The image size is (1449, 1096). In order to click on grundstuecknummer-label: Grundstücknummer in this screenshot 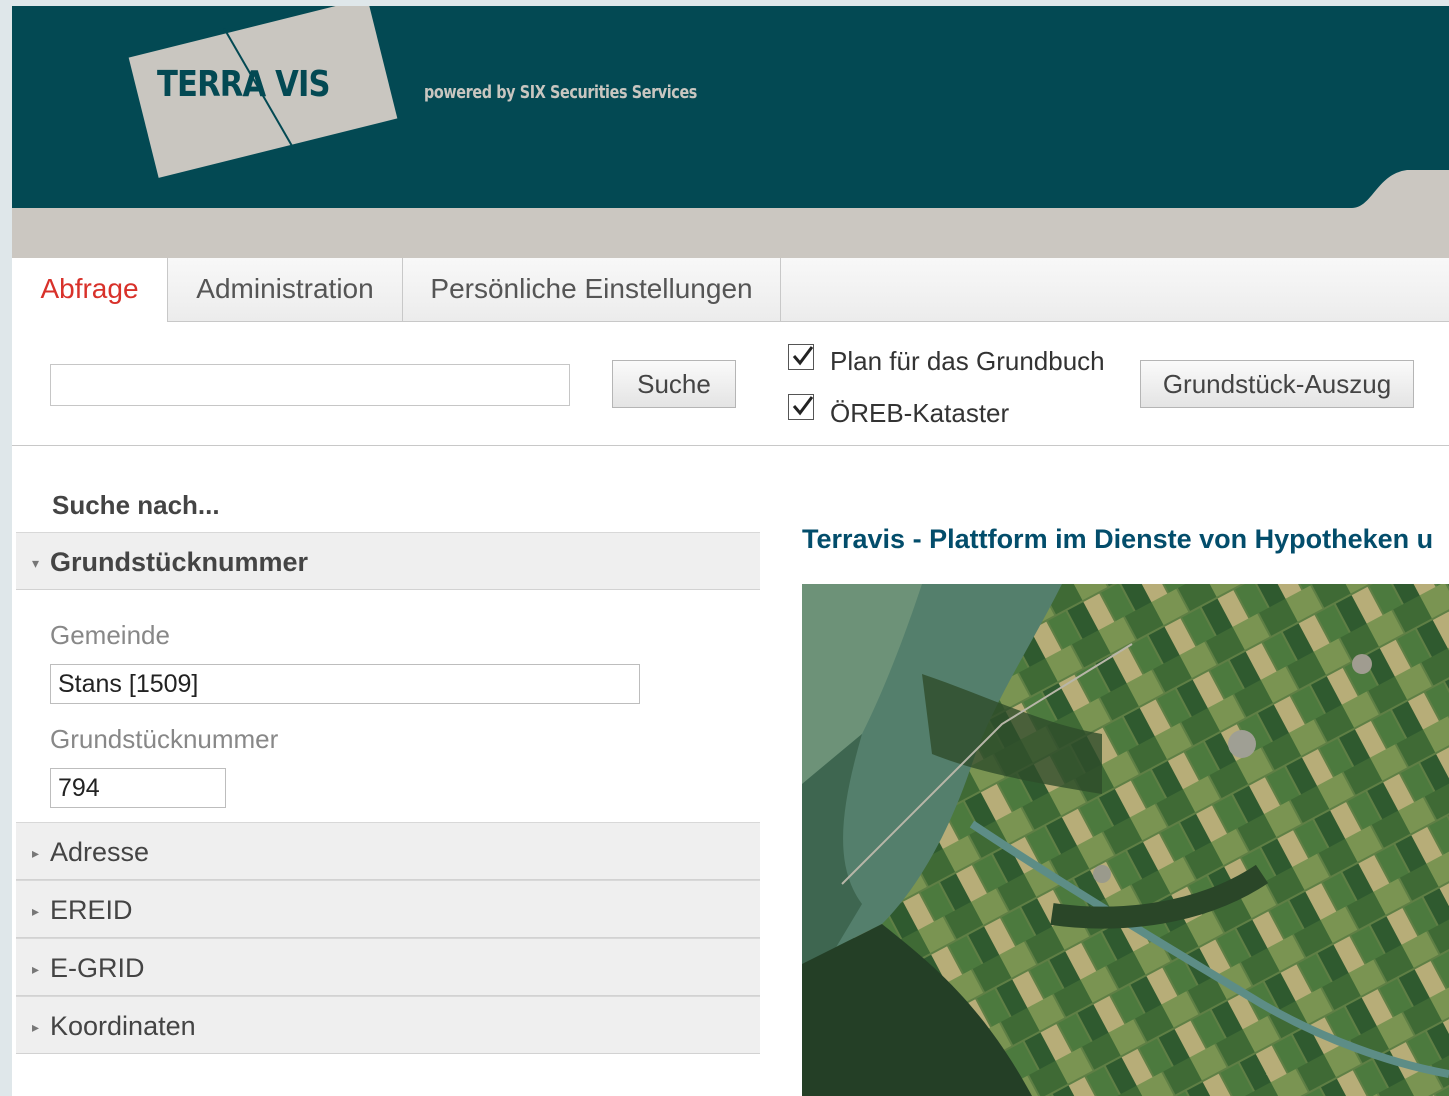, I will do `click(164, 739)`.